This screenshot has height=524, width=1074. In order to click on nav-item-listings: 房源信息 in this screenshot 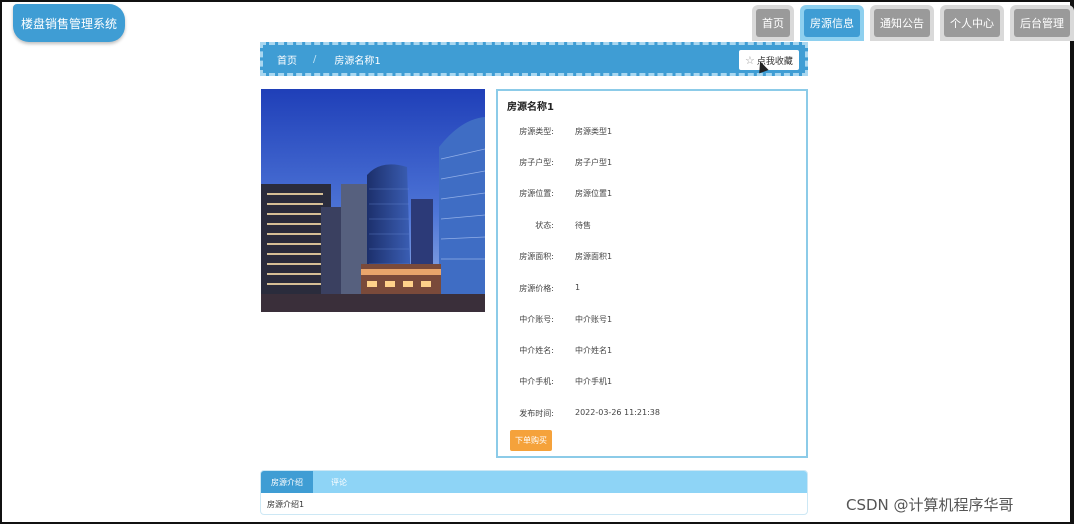, I will do `click(832, 23)`.